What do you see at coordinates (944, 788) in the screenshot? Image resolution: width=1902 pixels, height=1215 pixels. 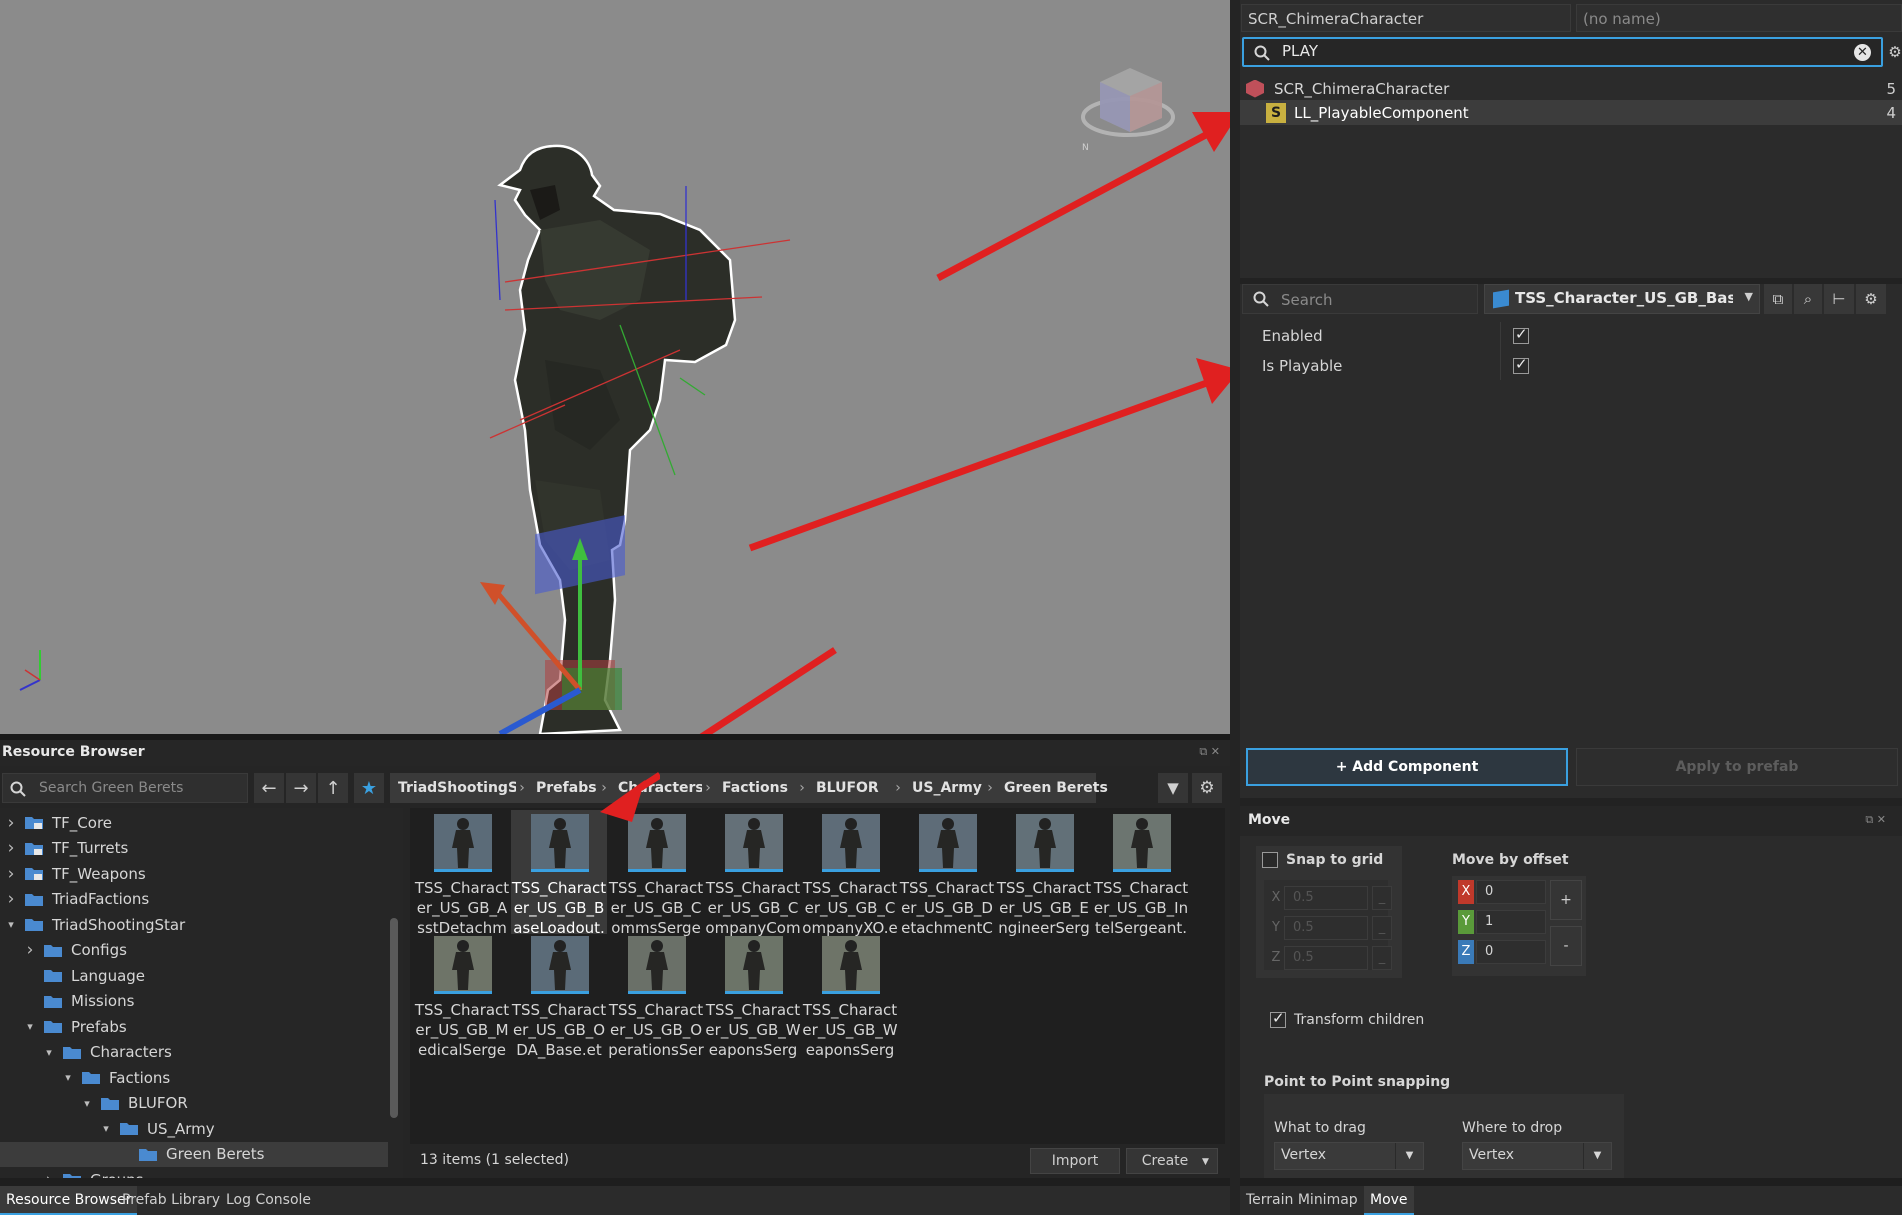 I see `breadcrumb-item: US_Army` at bounding box center [944, 788].